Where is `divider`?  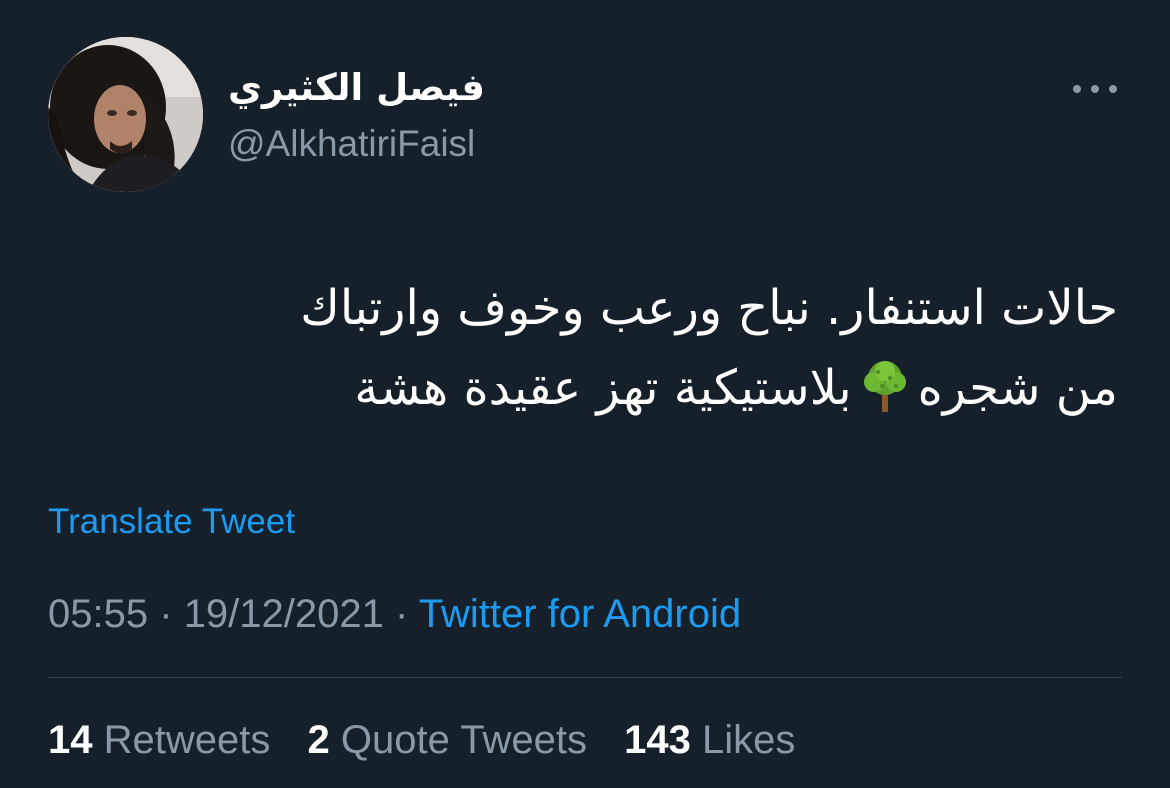
divider is located at coordinates (585, 677).